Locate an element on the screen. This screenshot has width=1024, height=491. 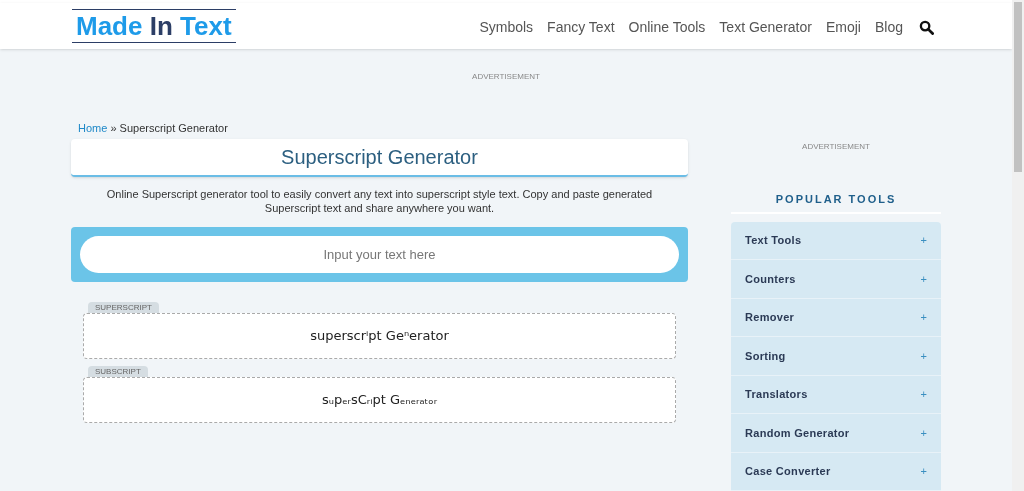
menu-item: Text Tools is located at coordinates (773, 240).